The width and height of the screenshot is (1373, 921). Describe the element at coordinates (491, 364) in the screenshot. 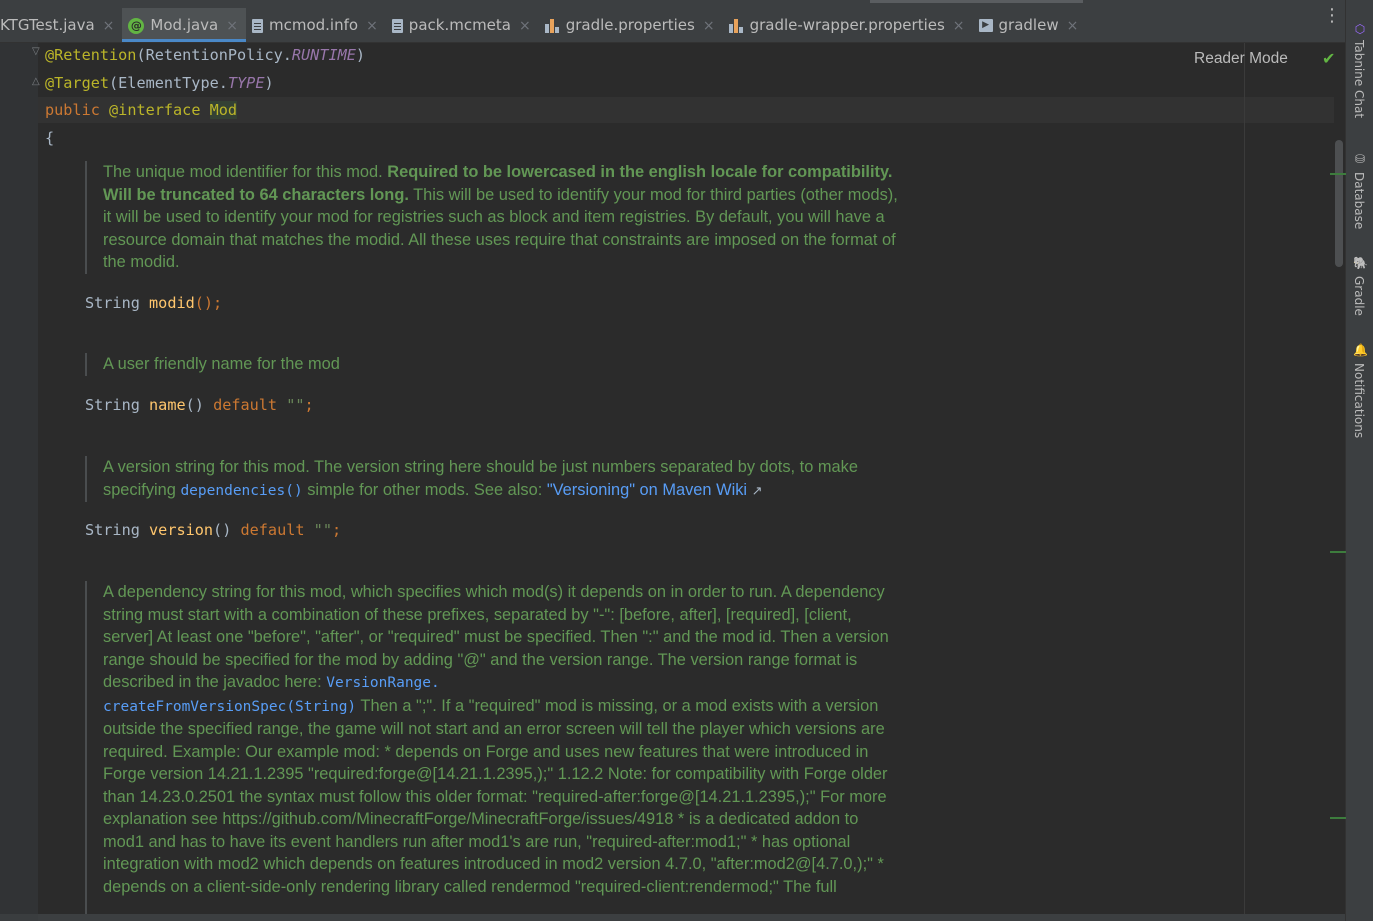

I see `javadoc-name: A user friendly name for the mod` at that location.